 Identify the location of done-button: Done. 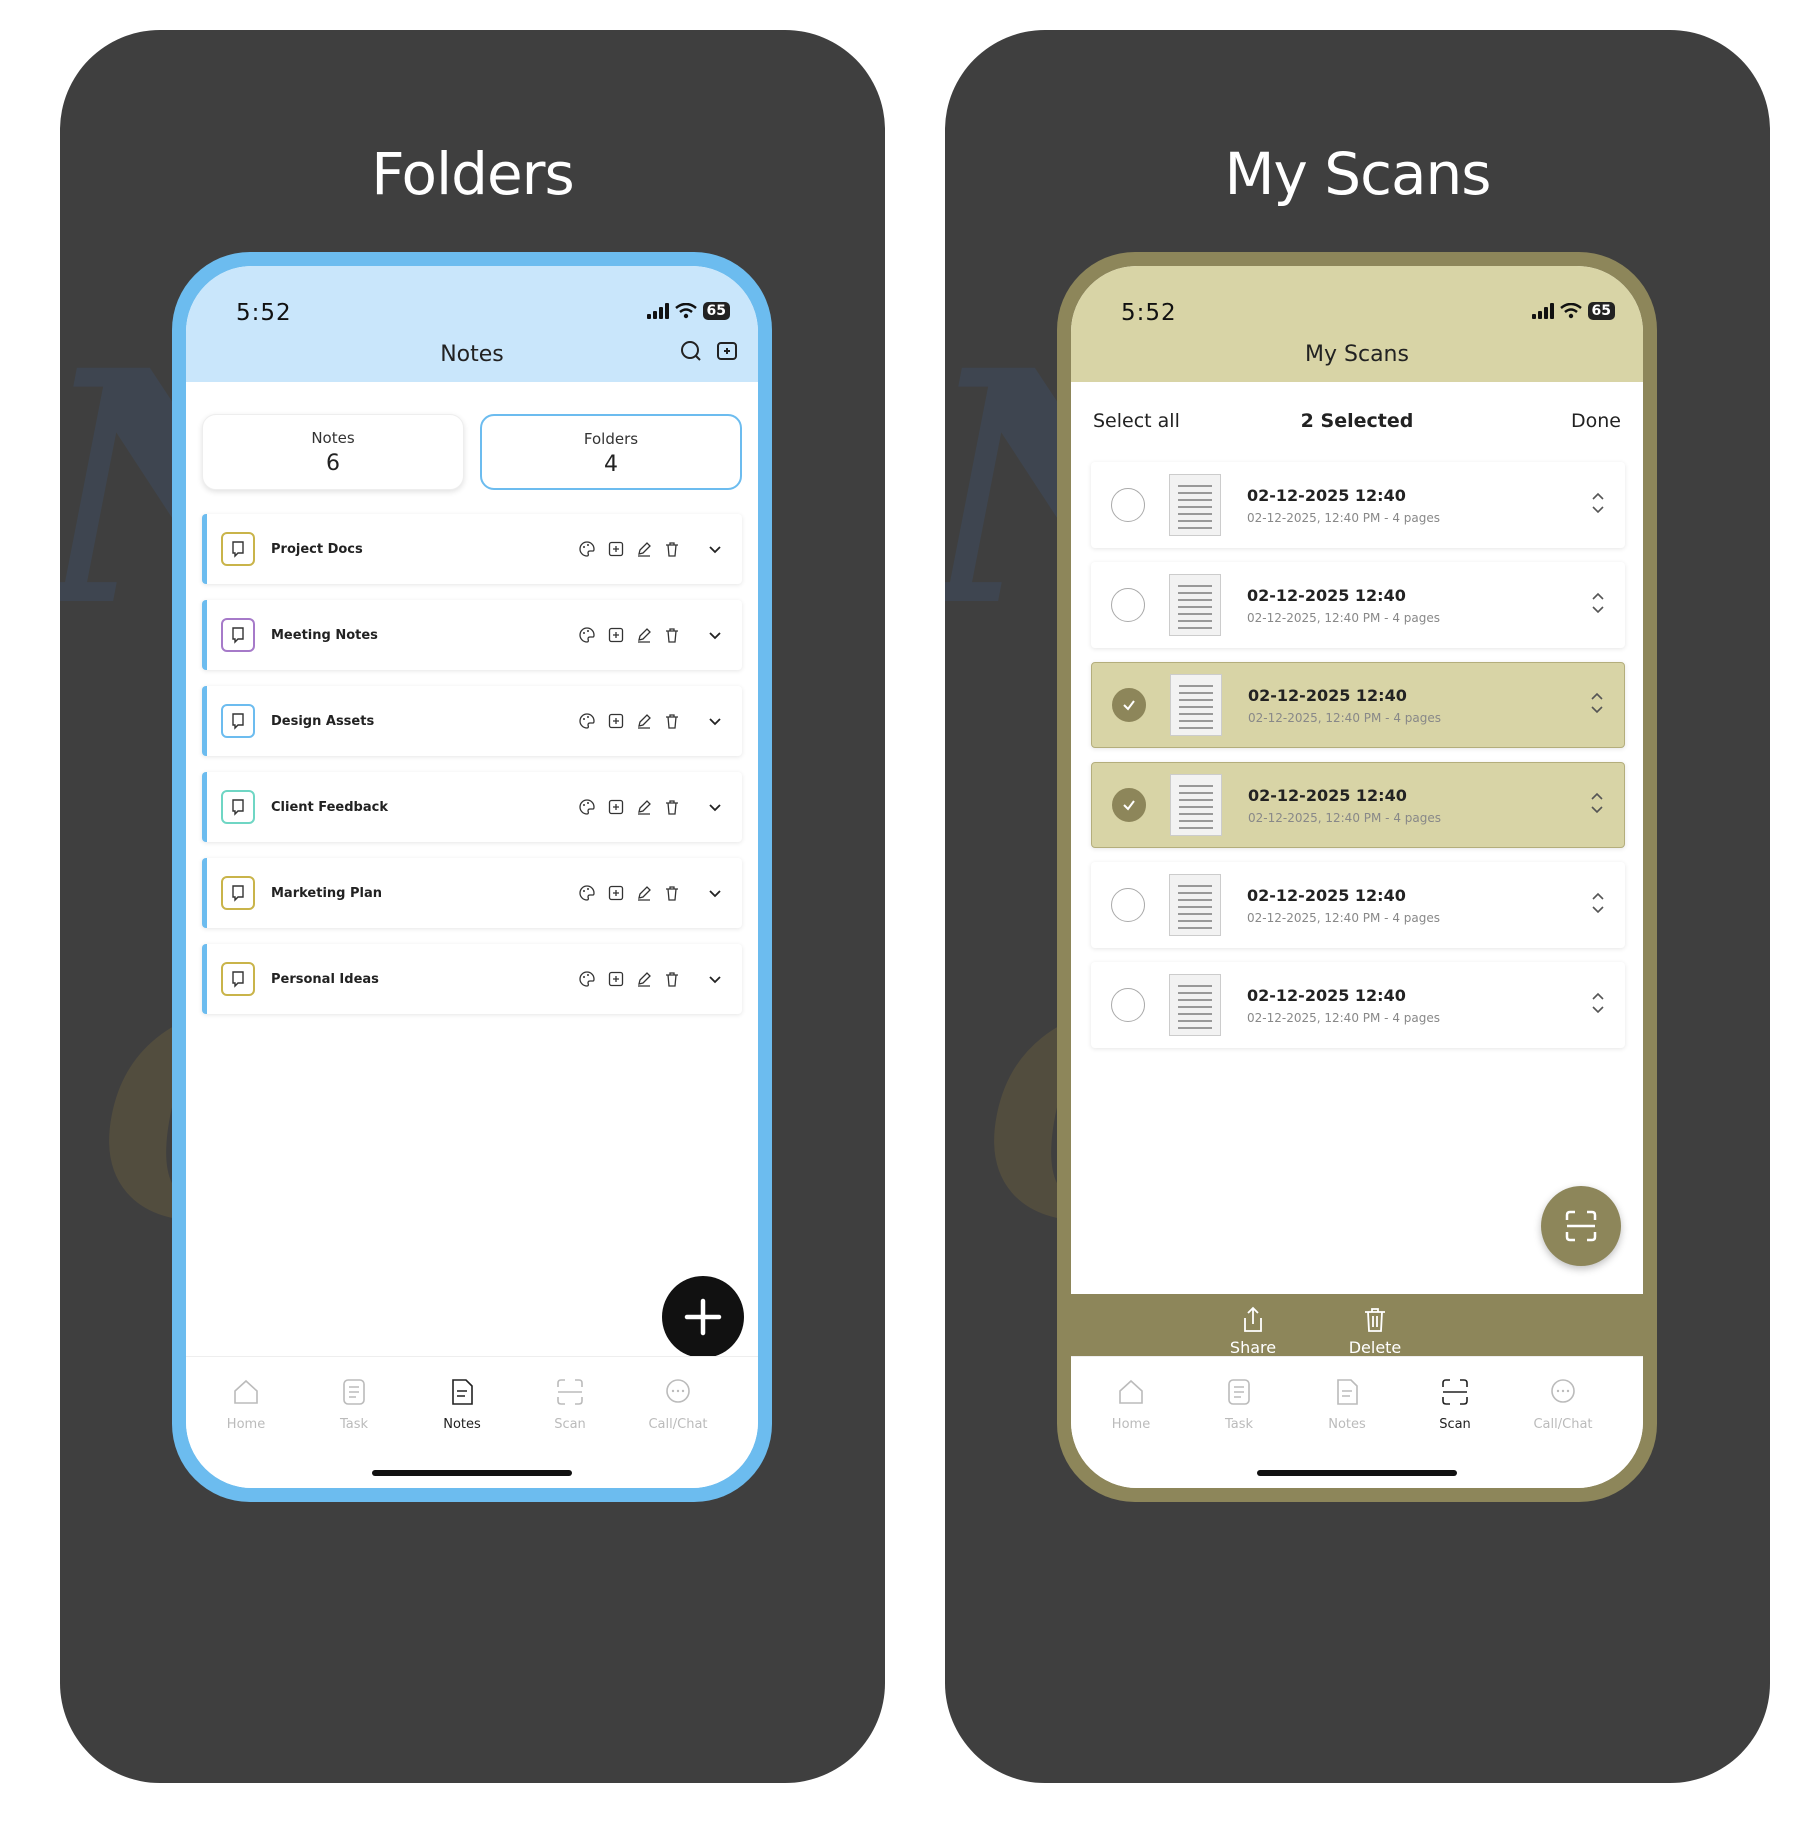
(1596, 421).